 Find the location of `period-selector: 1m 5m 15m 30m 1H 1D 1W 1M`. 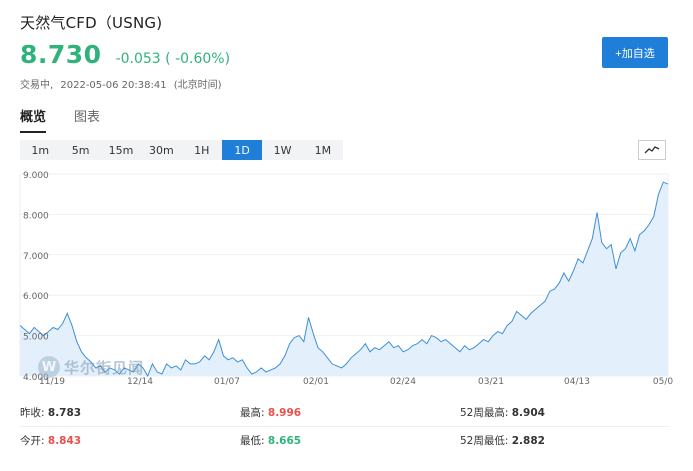

period-selector: 1m 5m 15m 30m 1H 1D 1W 1M is located at coordinates (182, 150).